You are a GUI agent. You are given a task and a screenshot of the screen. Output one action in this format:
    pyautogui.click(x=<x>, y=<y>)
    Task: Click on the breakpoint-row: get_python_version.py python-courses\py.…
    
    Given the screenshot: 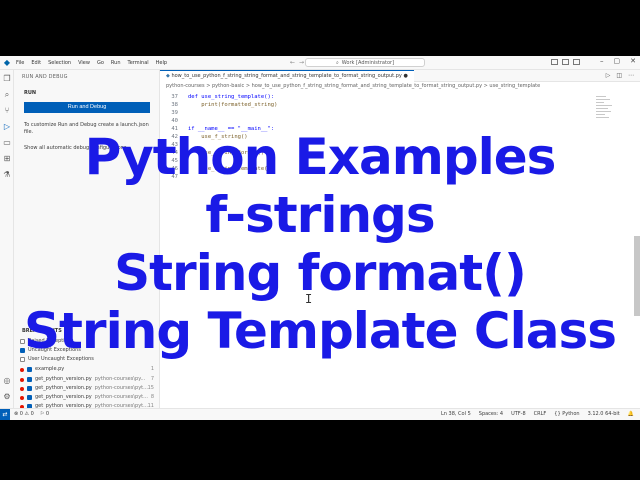 What is the action you would take?
    pyautogui.click(x=90, y=379)
    